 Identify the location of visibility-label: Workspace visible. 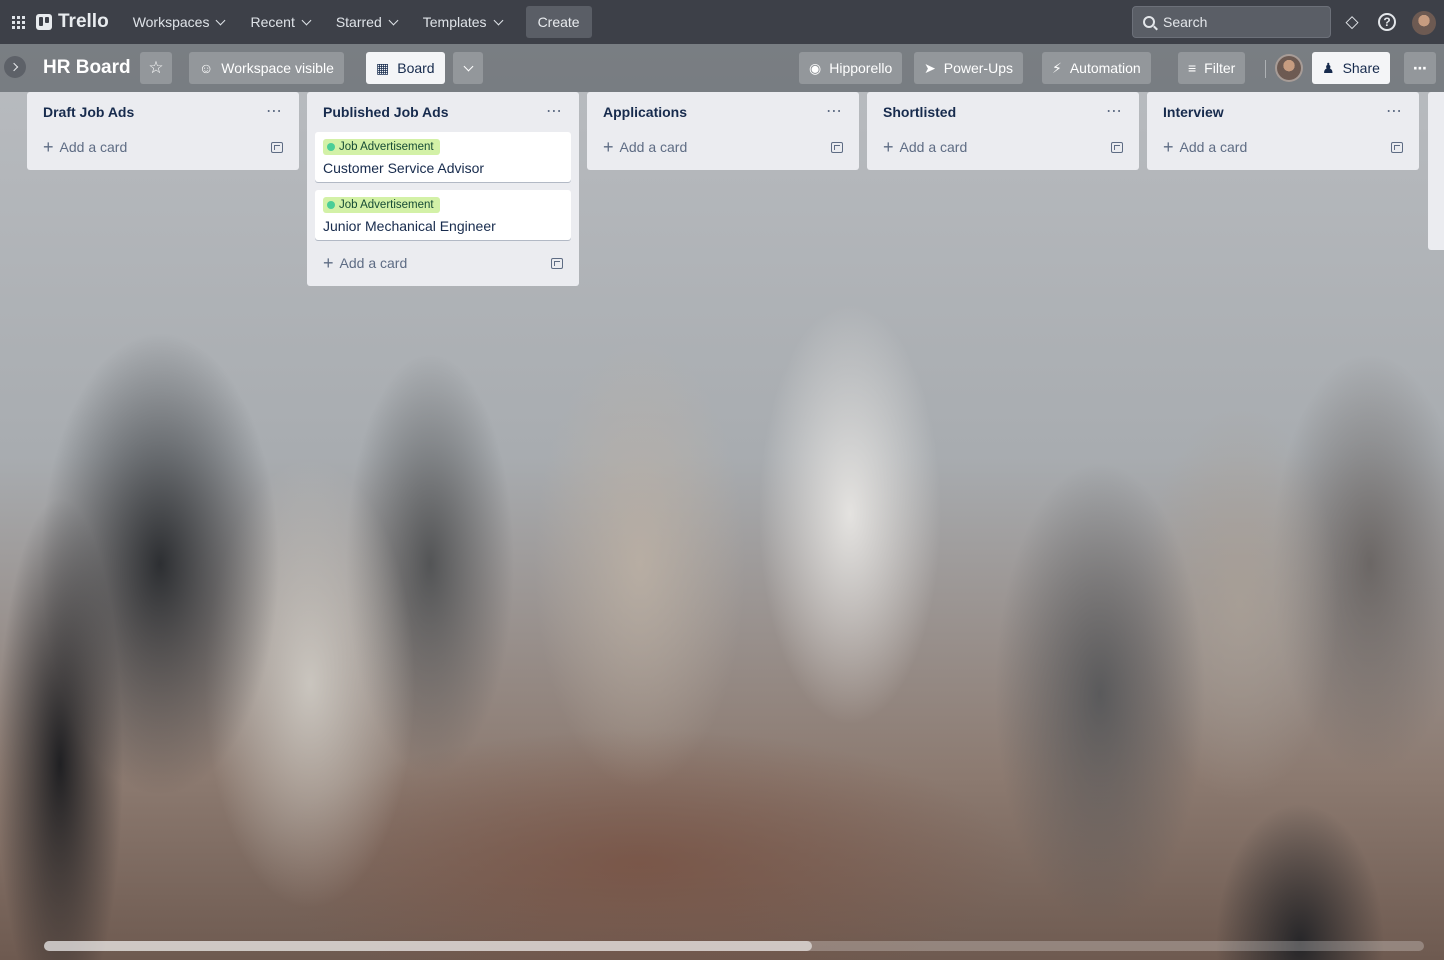
(277, 68).